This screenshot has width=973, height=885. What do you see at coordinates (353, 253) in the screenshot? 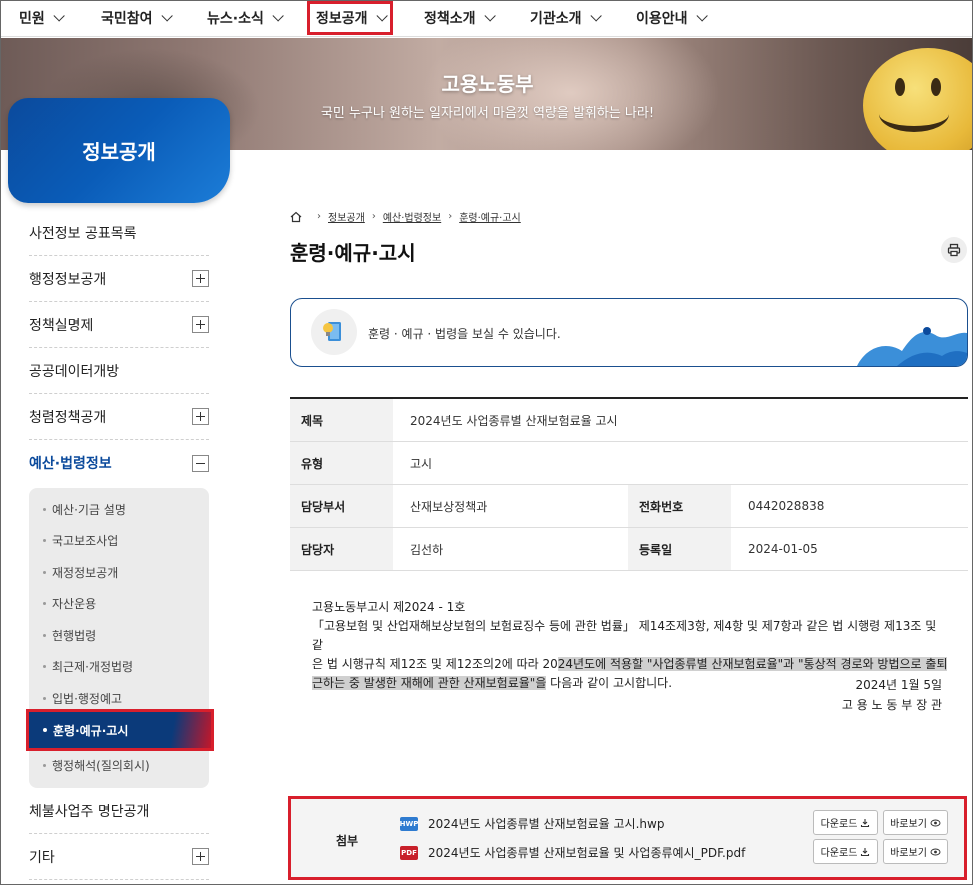
I see `page-title: 훈령·예규·고시` at bounding box center [353, 253].